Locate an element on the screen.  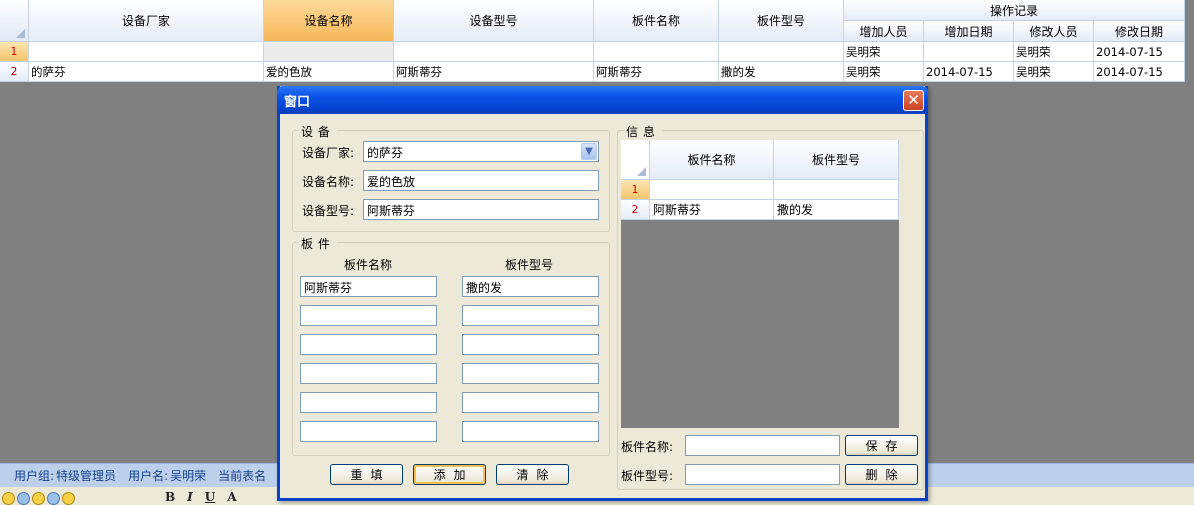
dialog-titlebar: 窗口 ✕ is located at coordinates (602, 100).